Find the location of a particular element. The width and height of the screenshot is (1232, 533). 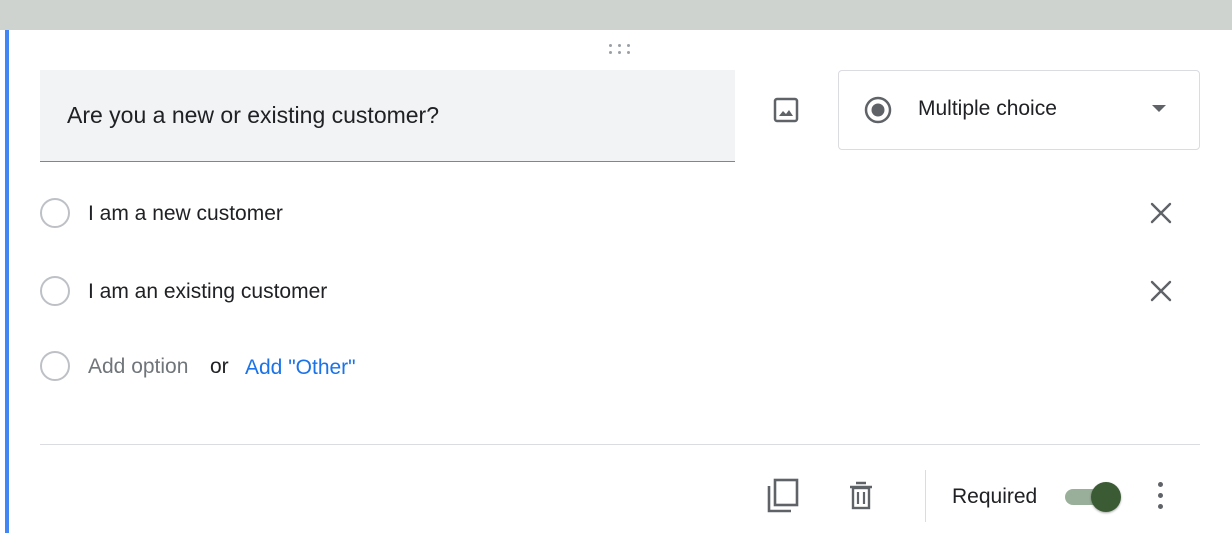

image-icon is located at coordinates (786, 110).